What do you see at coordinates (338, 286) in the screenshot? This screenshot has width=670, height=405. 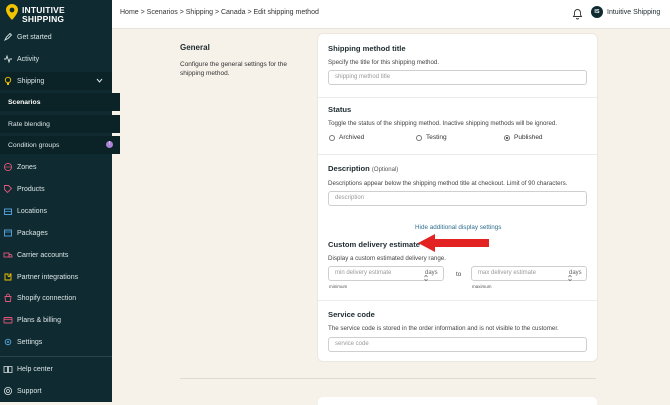 I see `min-estimate-label: minimum` at bounding box center [338, 286].